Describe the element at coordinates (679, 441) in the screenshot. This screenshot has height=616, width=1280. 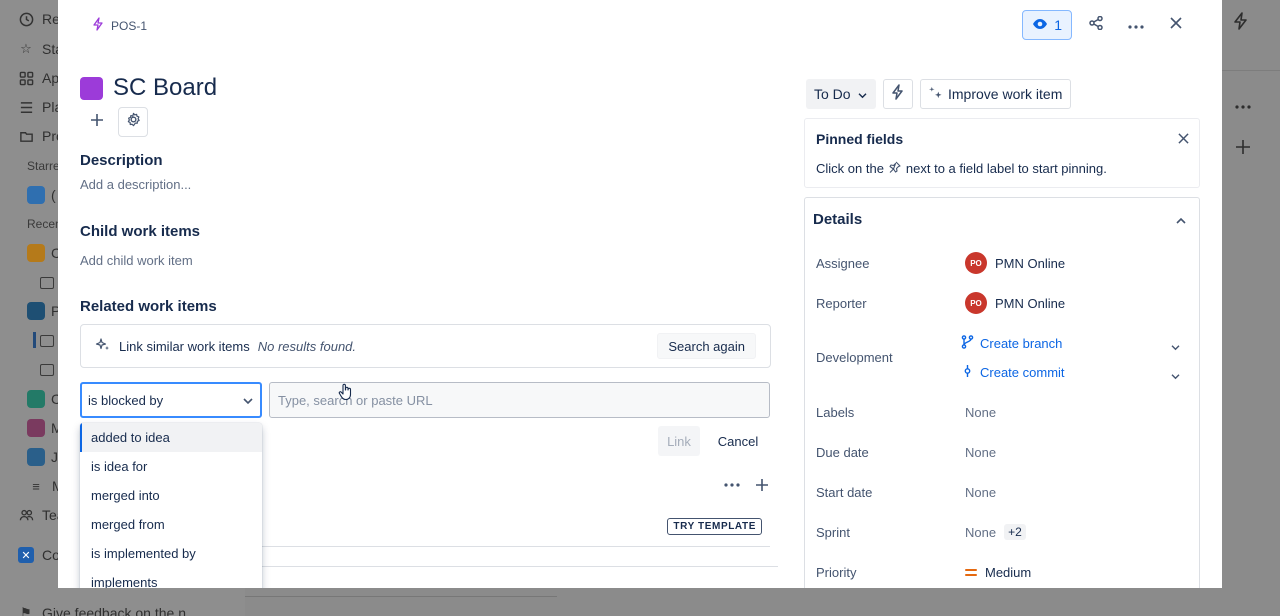
I see `link-button: Link` at that location.